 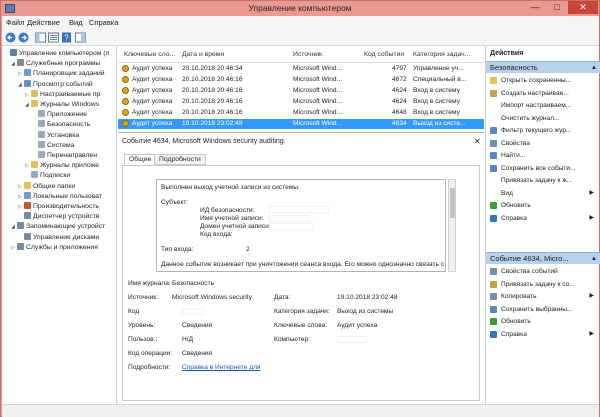 What do you see at coordinates (452, 225) in the screenshot?
I see `description-scrollbar` at bounding box center [452, 225].